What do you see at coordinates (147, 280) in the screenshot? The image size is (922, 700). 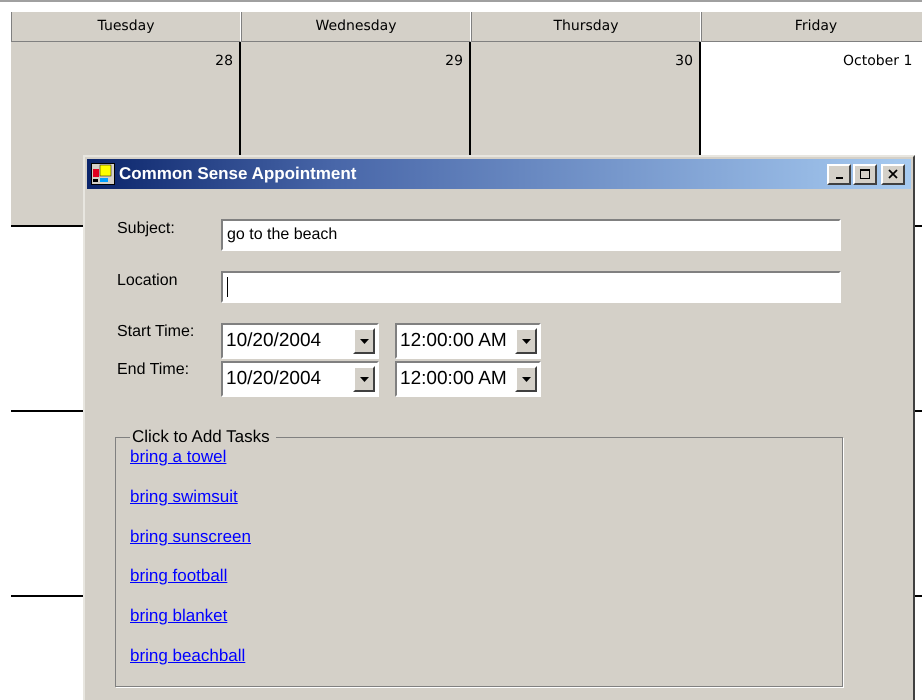 I see `location-label: Location` at bounding box center [147, 280].